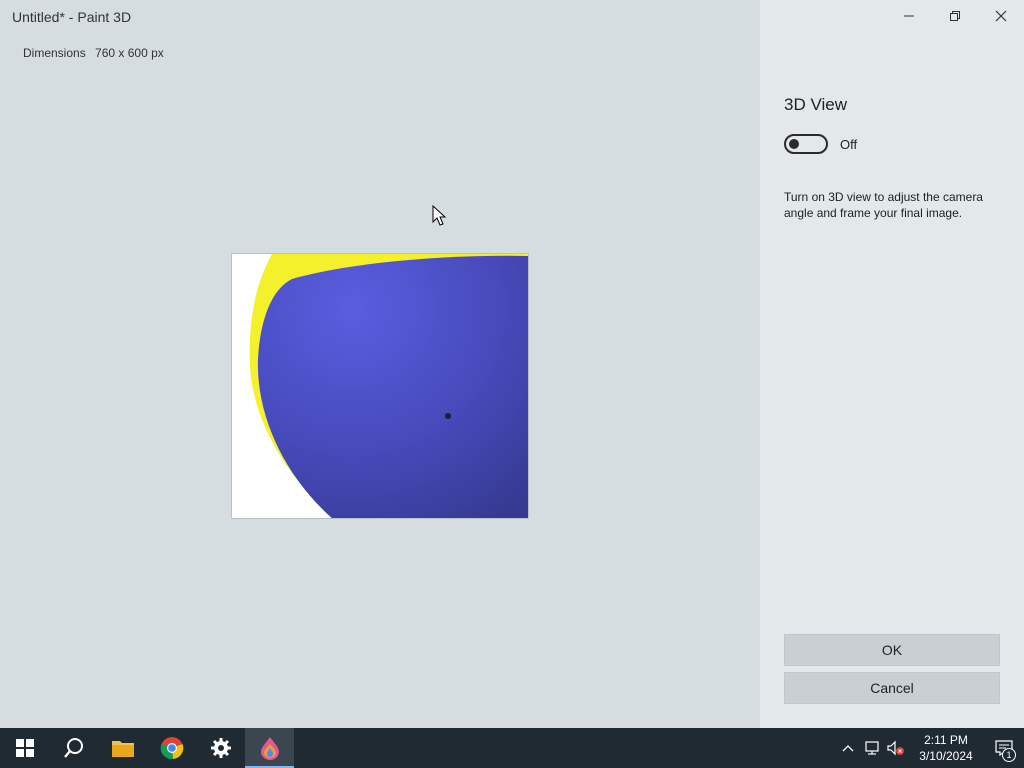  Describe the element at coordinates (946, 740) in the screenshot. I see `clock-time: 2:11 PM` at that location.